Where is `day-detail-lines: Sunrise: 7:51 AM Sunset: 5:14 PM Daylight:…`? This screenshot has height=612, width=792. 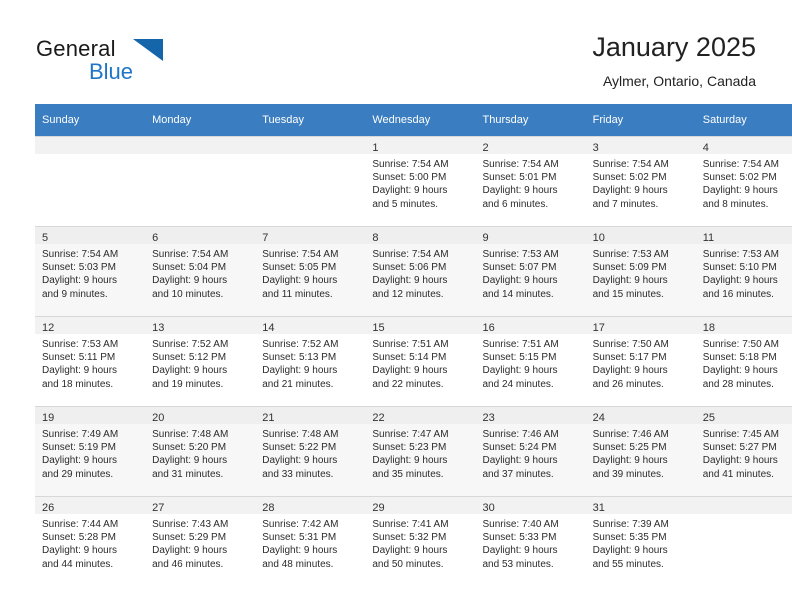 day-detail-lines: Sunrise: 7:51 AM Sunset: 5:14 PM Daylight:… is located at coordinates (420, 362).